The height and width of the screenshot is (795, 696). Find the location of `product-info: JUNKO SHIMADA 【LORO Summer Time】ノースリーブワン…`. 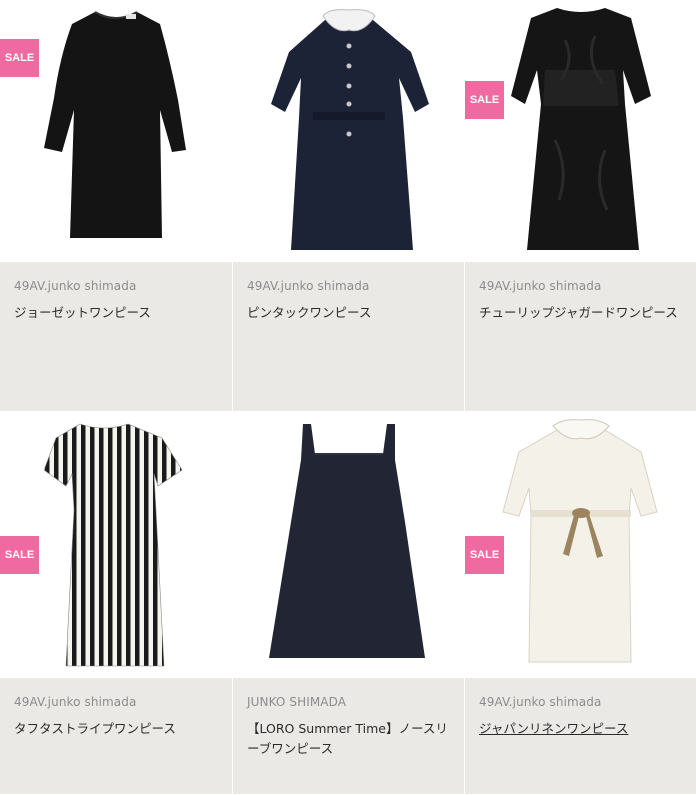

product-info: JUNKO SHIMADA 【LORO Summer Time】ノースリーブワン… is located at coordinates (348, 736).